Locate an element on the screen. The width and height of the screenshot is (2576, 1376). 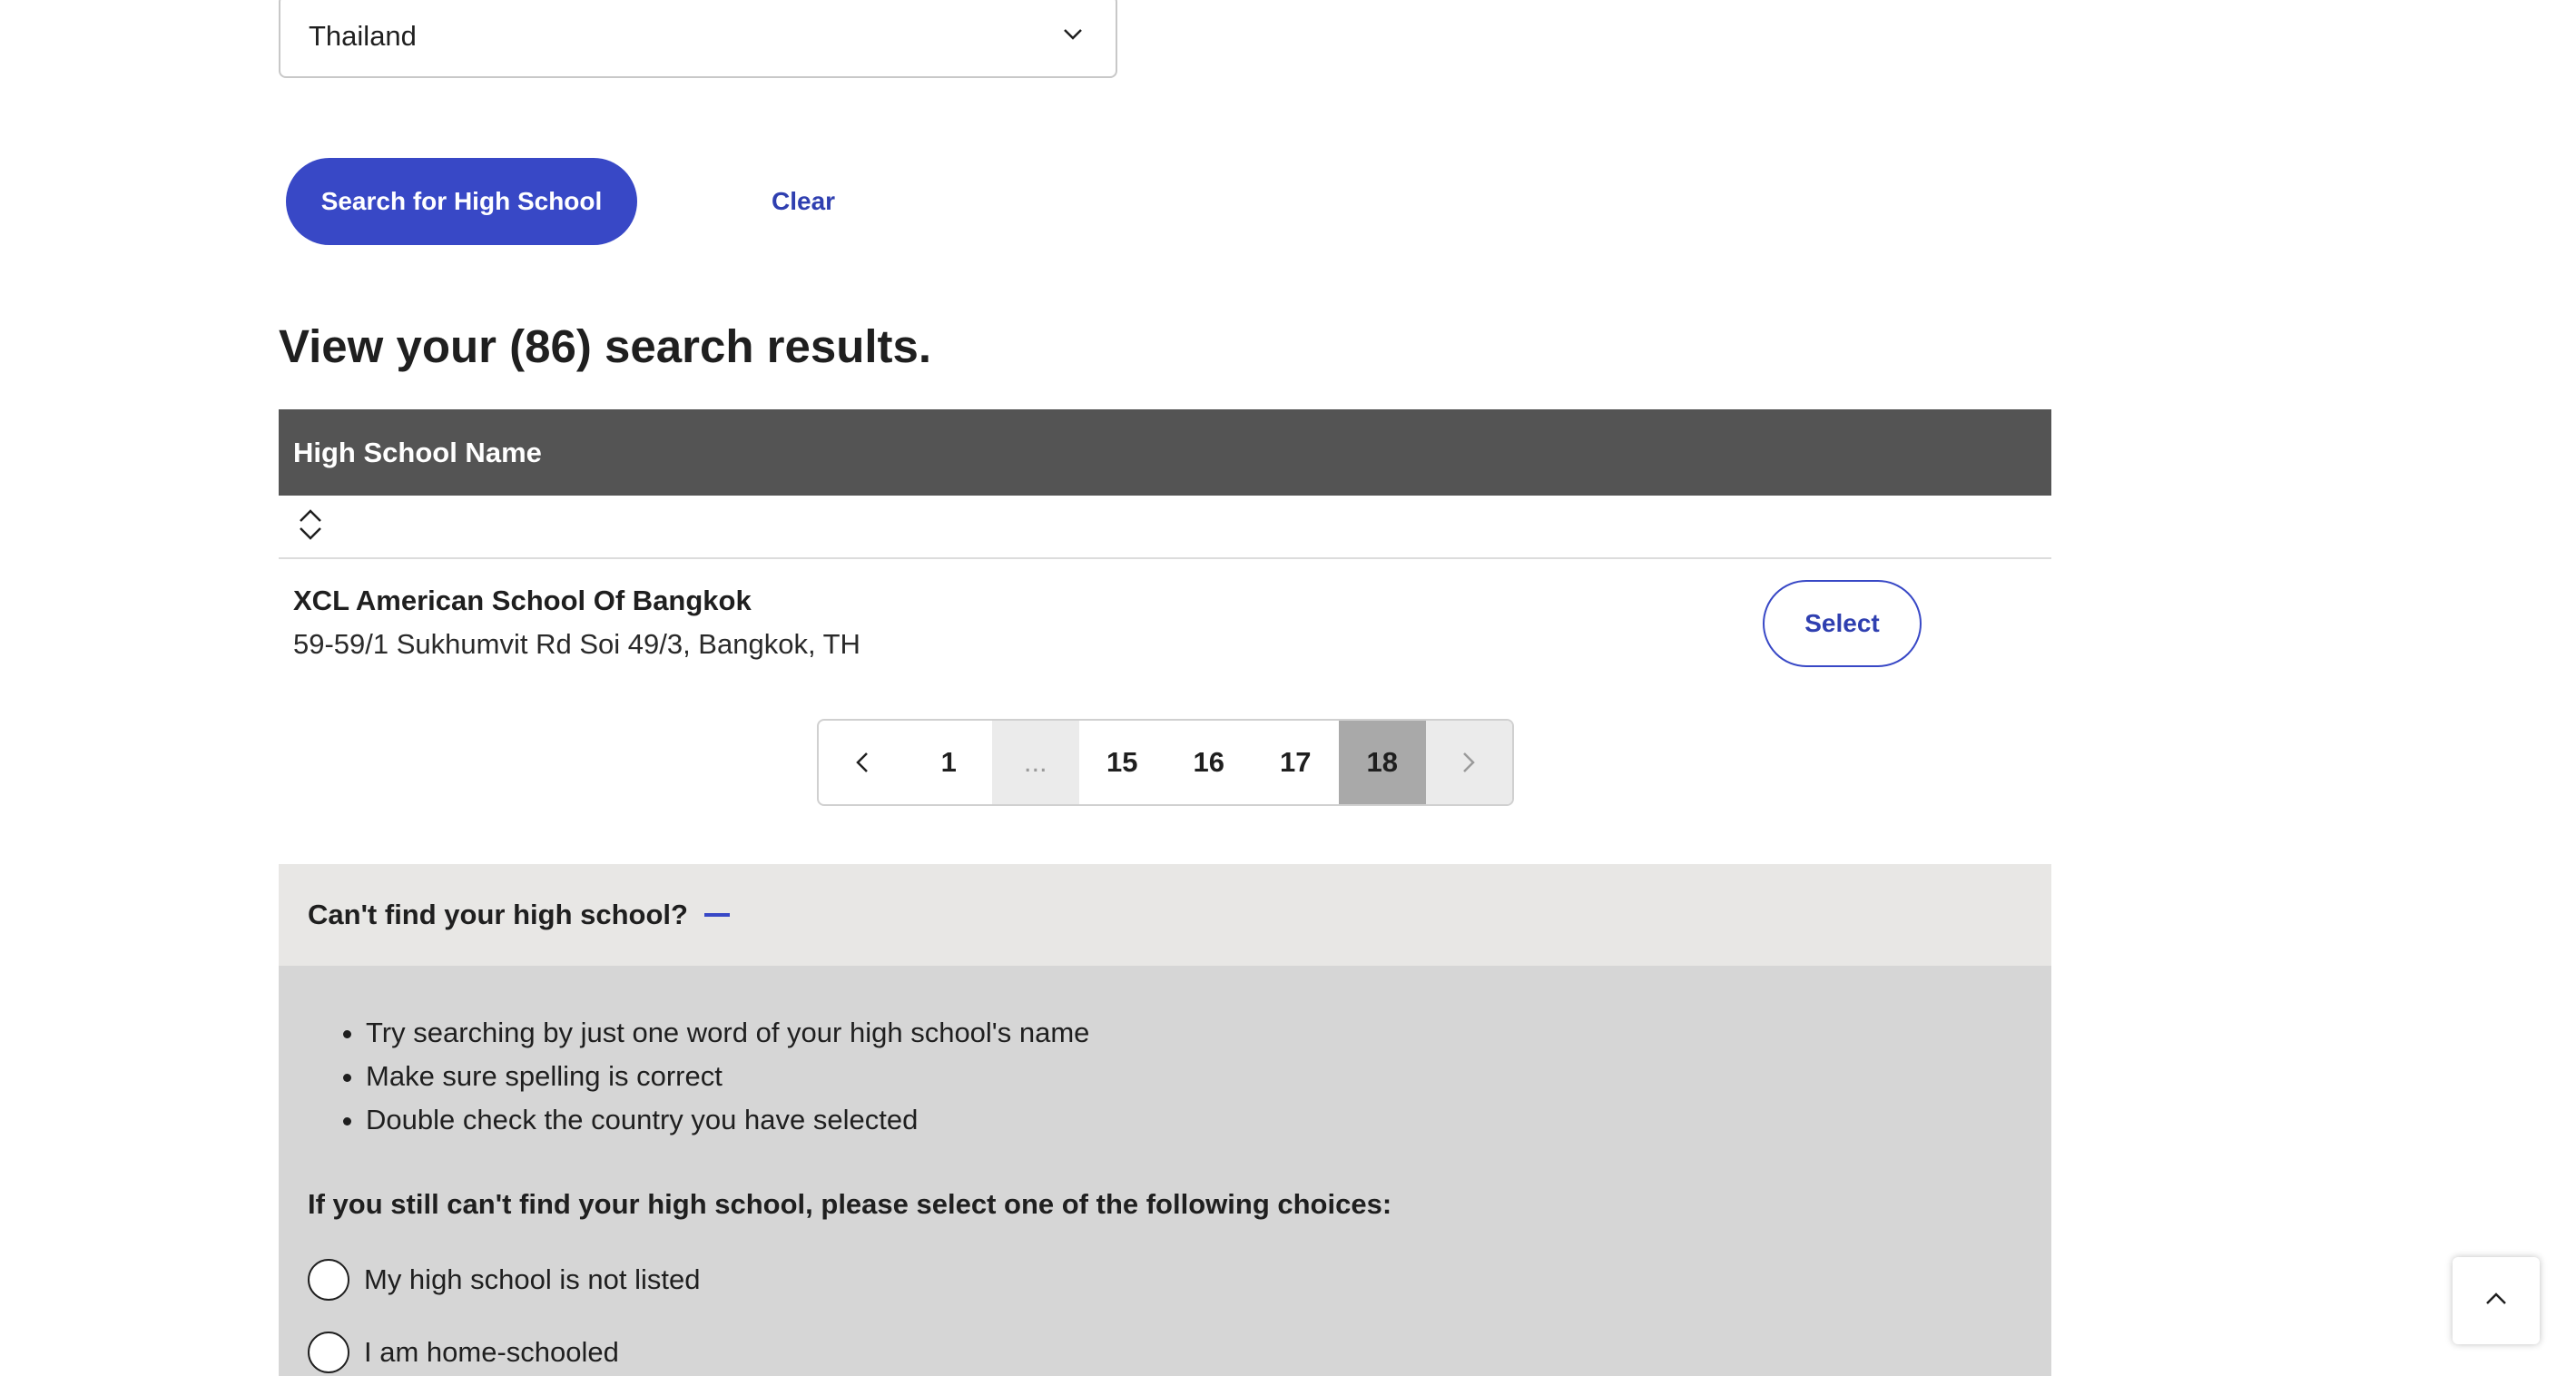
tip-item: Make sure spelling is correct is located at coordinates (727, 1076).